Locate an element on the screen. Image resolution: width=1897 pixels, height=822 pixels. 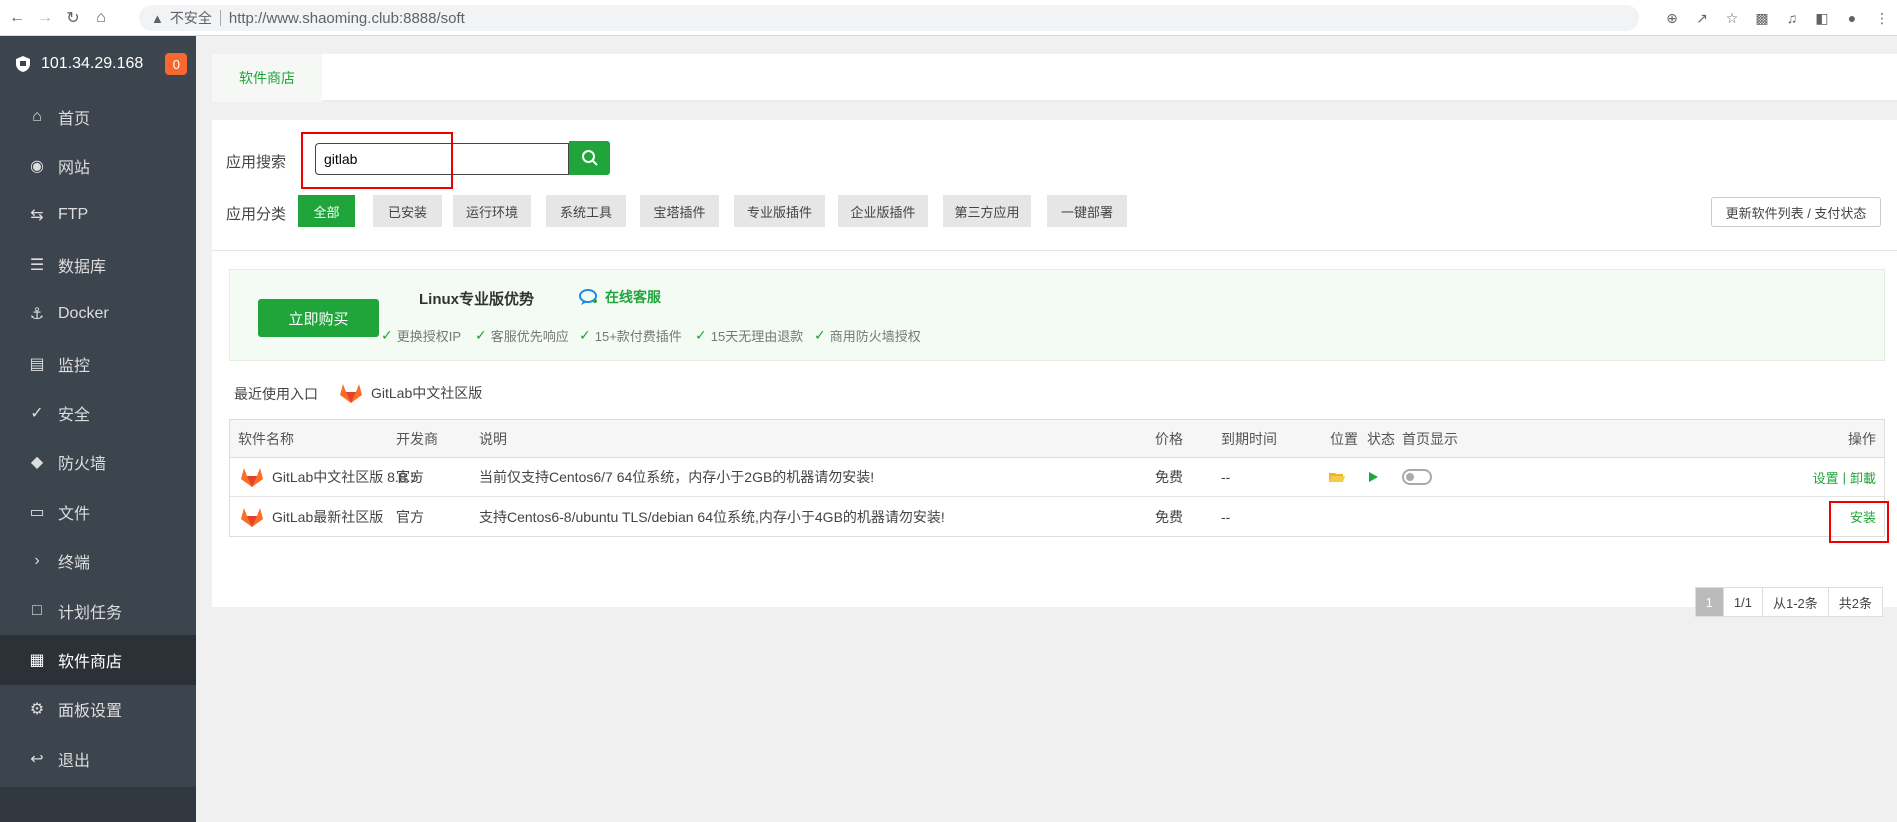
sidebar-item-label: 面板设置 is located at coordinates (90, 712).